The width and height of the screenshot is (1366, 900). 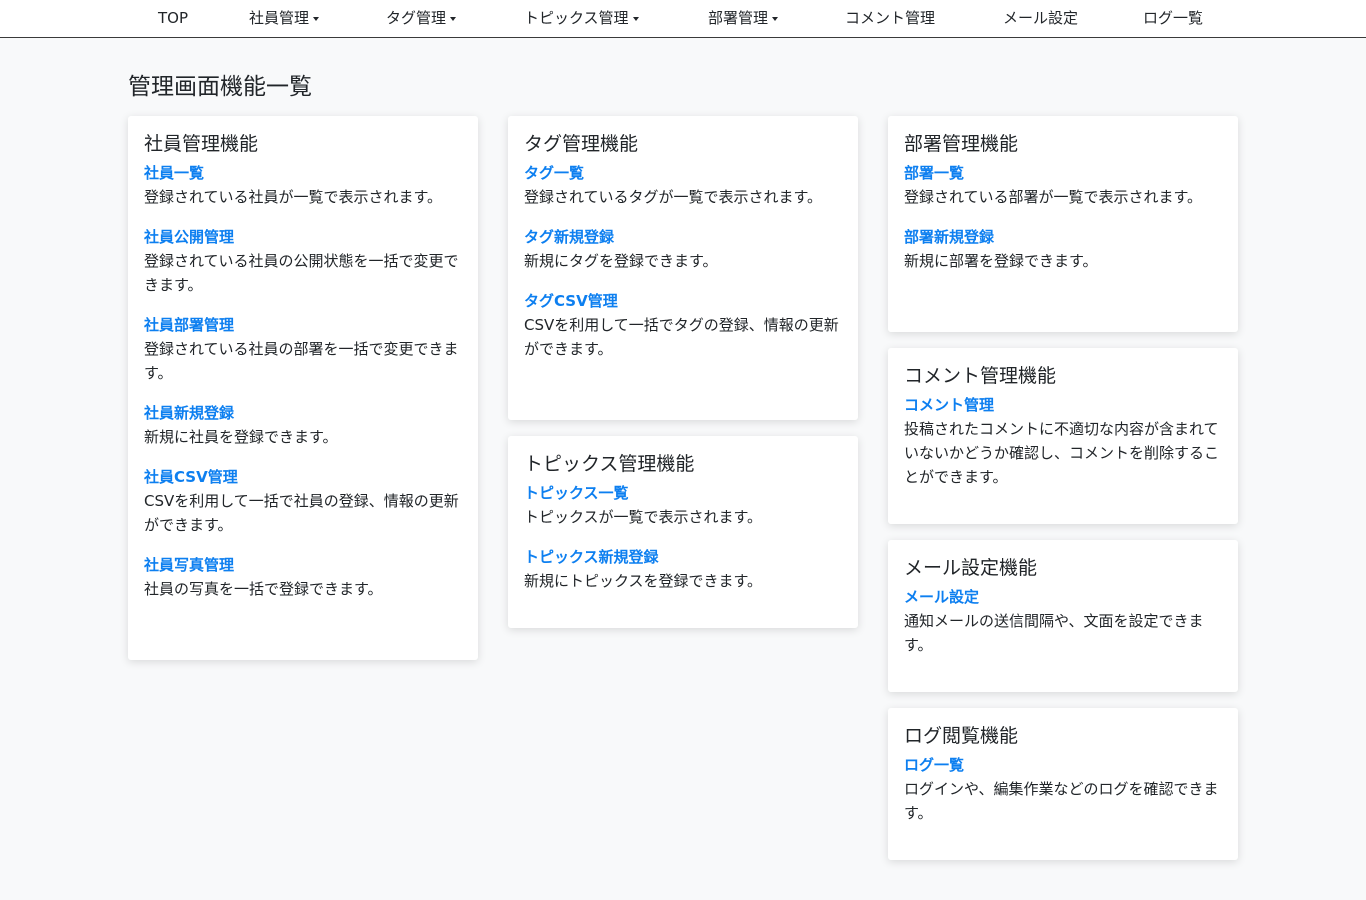 What do you see at coordinates (303, 237) in the screenshot?
I see `employee-publish-link: 社員公開管理` at bounding box center [303, 237].